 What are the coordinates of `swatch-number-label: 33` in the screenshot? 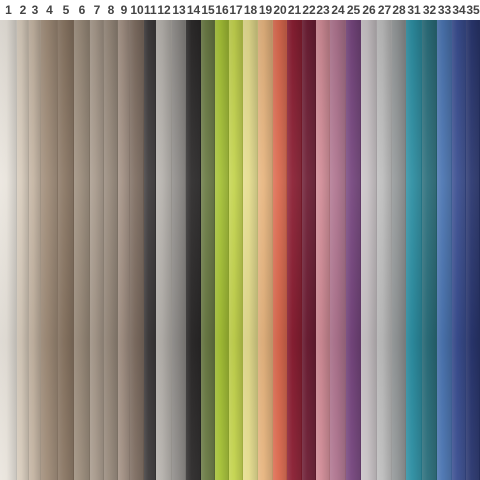 It's located at (444, 10).